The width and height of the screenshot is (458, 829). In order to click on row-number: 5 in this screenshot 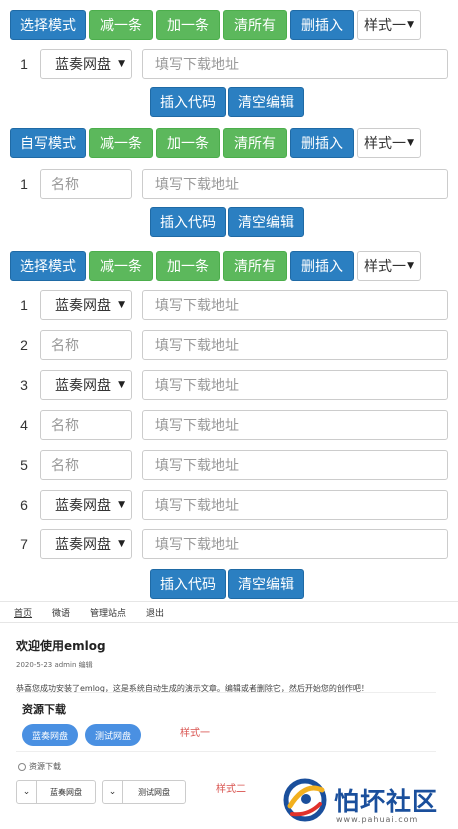, I will do `click(24, 465)`.